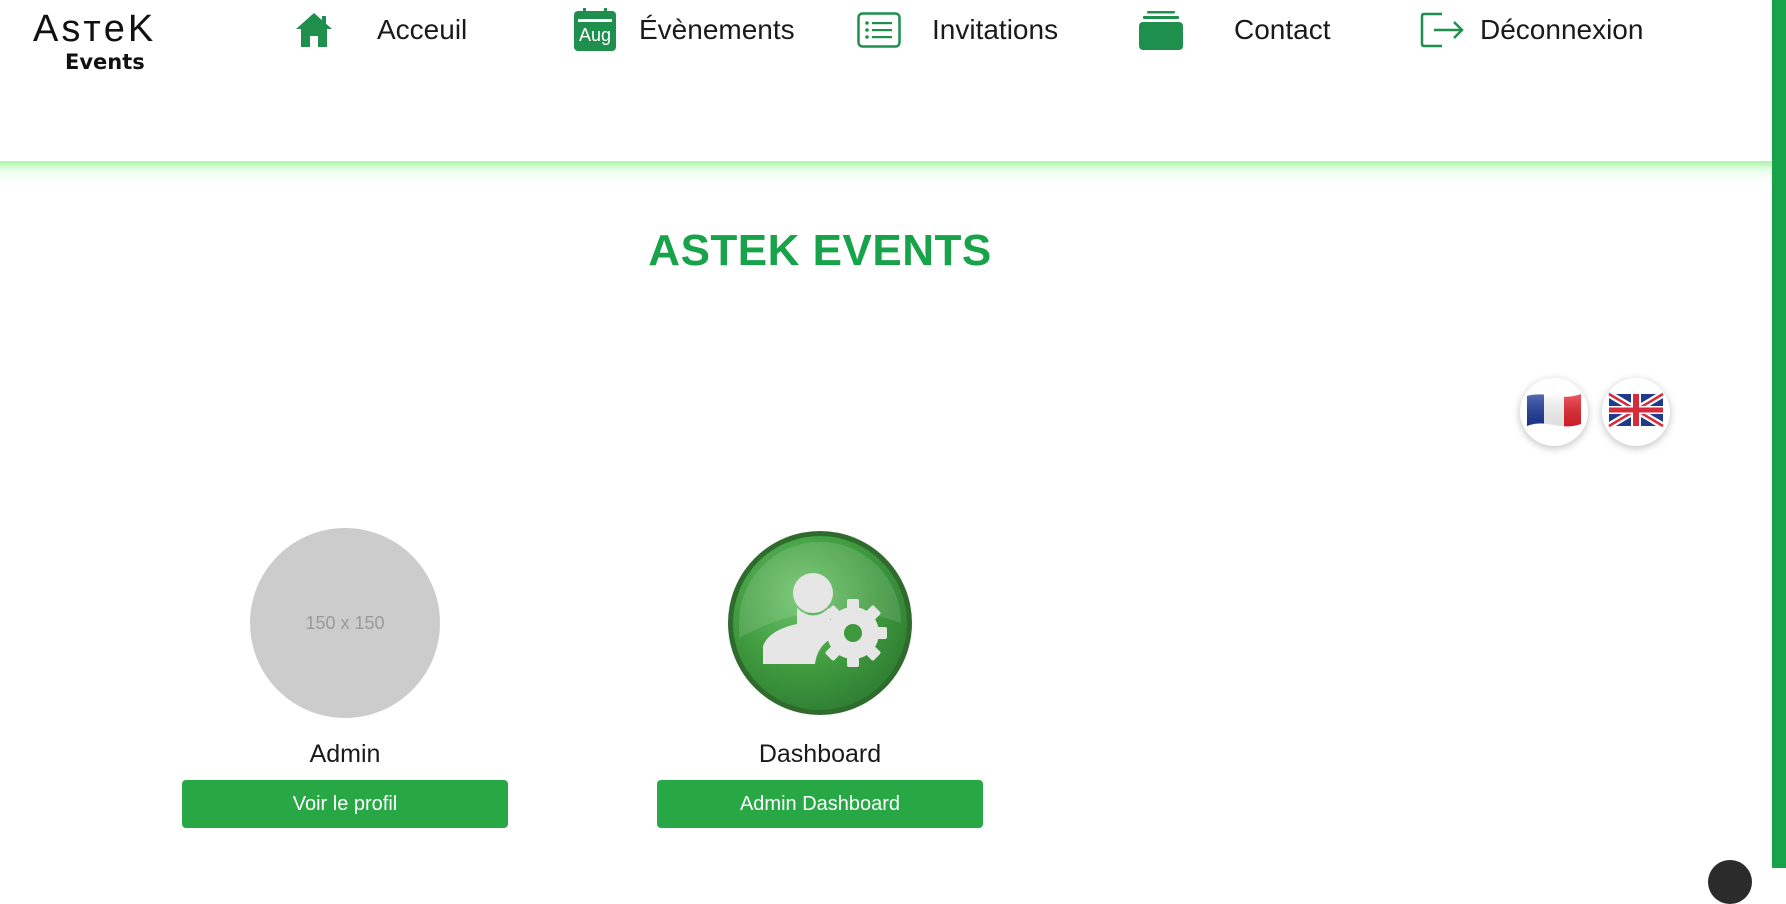 The height and width of the screenshot is (904, 1786). What do you see at coordinates (1443, 30) in the screenshot?
I see `logout-icon` at bounding box center [1443, 30].